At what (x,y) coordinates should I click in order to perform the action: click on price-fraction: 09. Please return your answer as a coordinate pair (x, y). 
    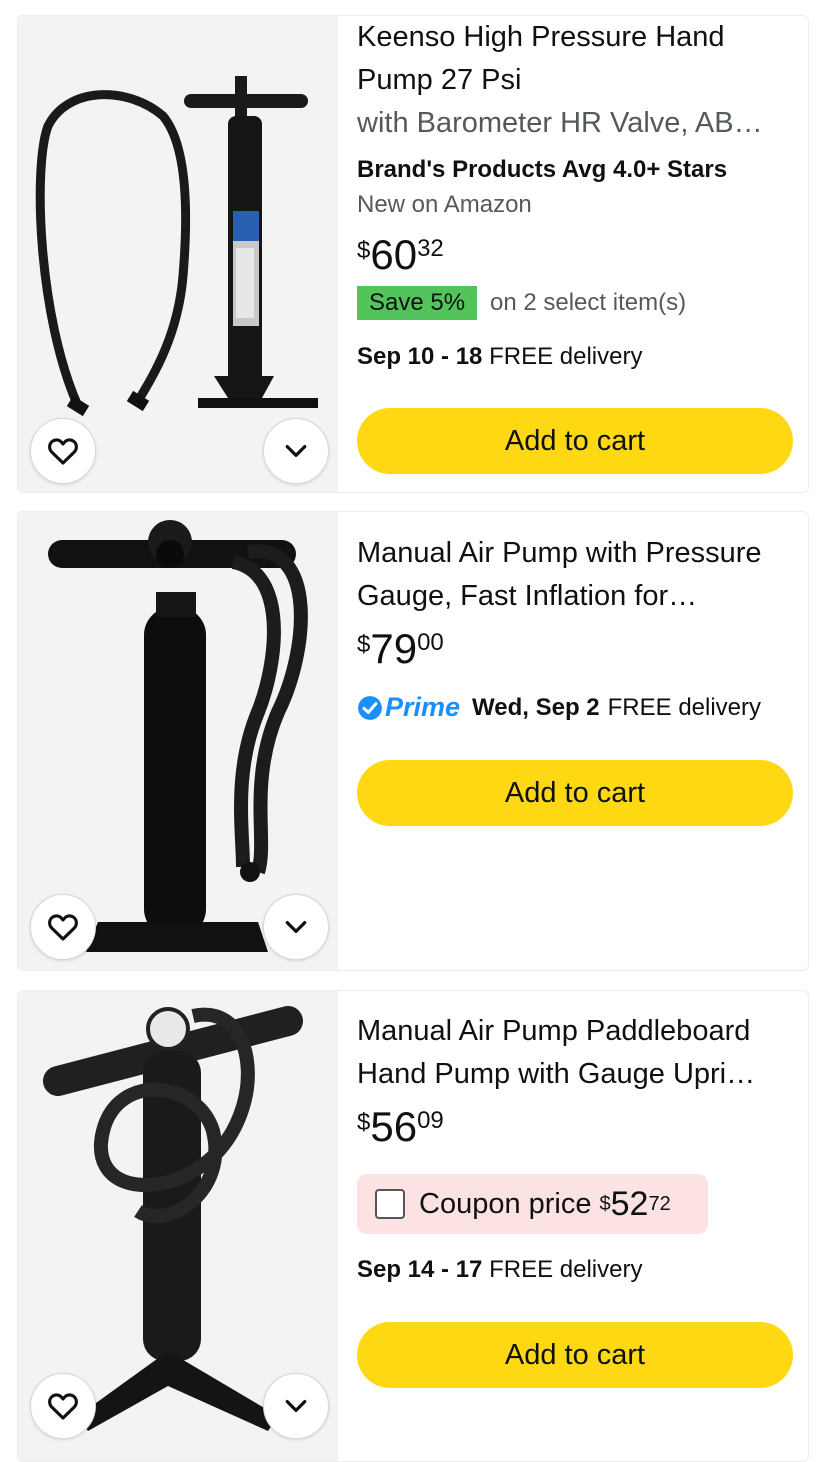
    Looking at the image, I should click on (430, 1120).